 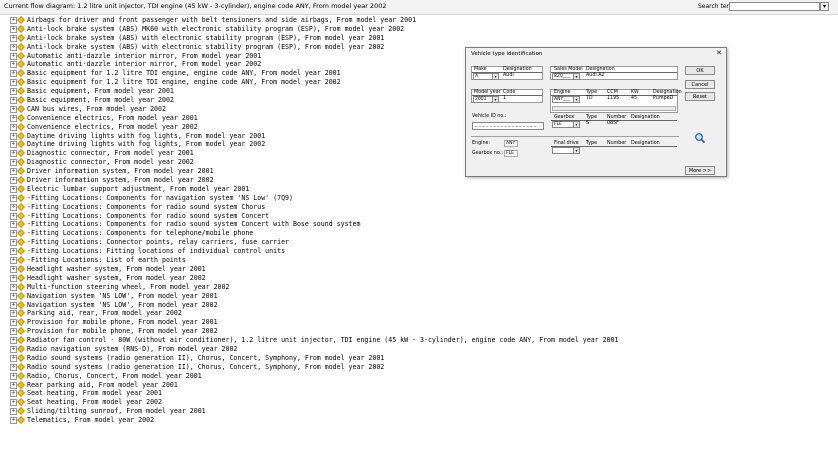 What do you see at coordinates (700, 96) in the screenshot?
I see `reset-button: Reset` at bounding box center [700, 96].